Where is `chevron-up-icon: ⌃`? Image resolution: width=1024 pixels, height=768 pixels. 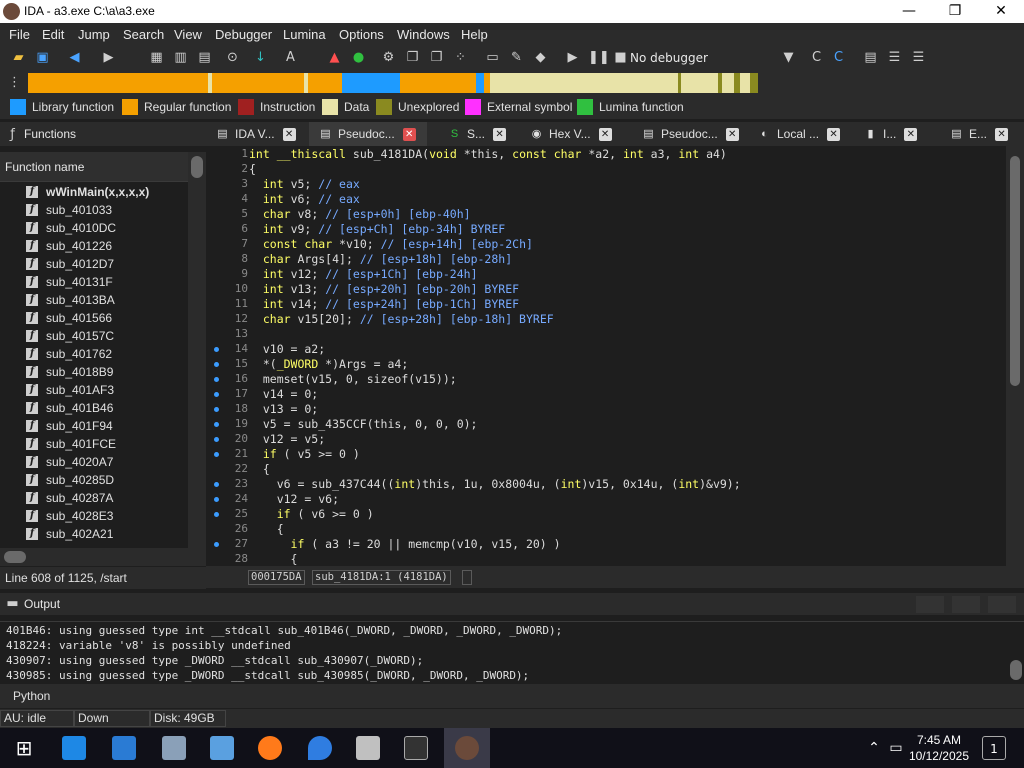
chevron-up-icon: ⌃ is located at coordinates (874, 748).